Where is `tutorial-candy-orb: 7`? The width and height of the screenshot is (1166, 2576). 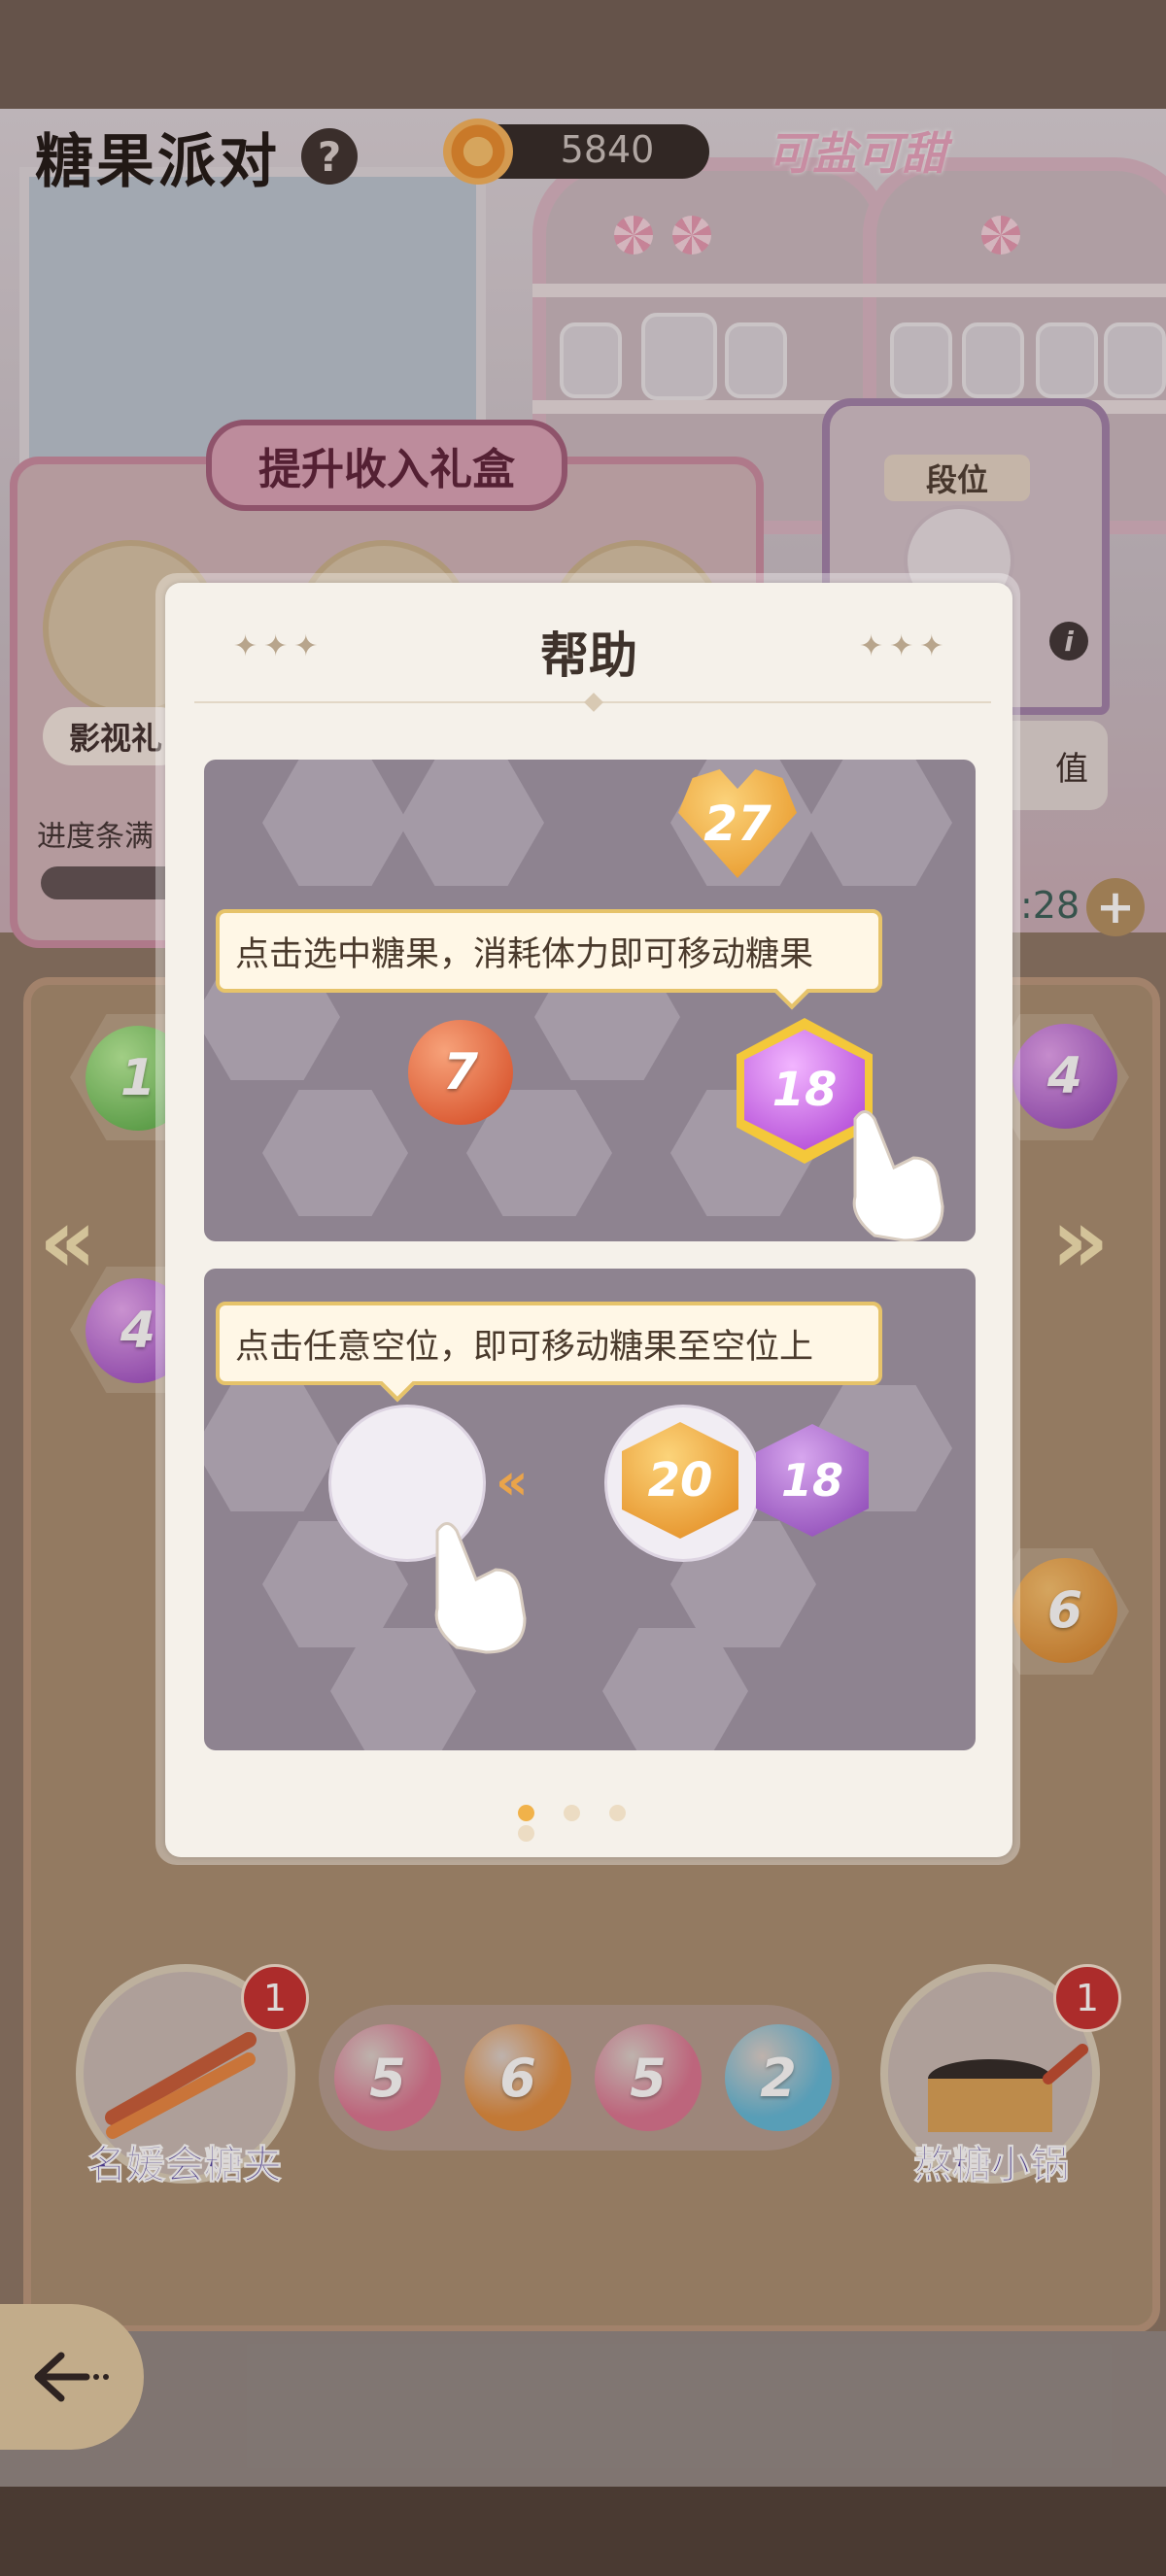 tutorial-candy-orb: 7 is located at coordinates (460, 1072).